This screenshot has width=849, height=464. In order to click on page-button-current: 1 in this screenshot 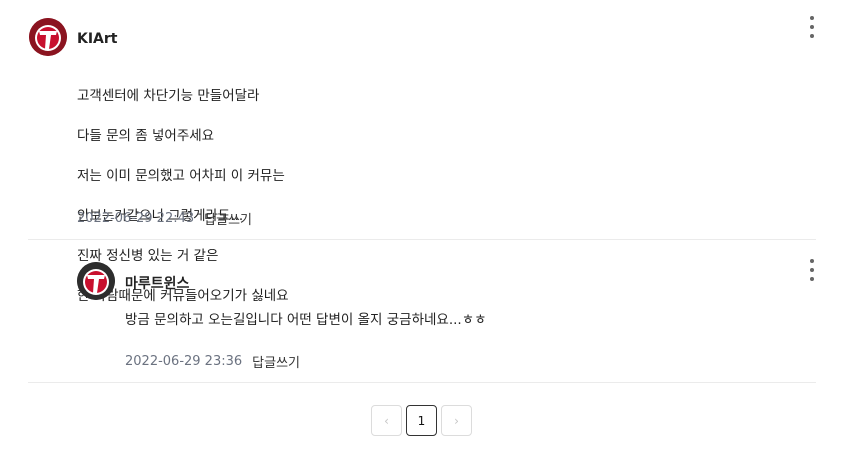, I will do `click(421, 420)`.